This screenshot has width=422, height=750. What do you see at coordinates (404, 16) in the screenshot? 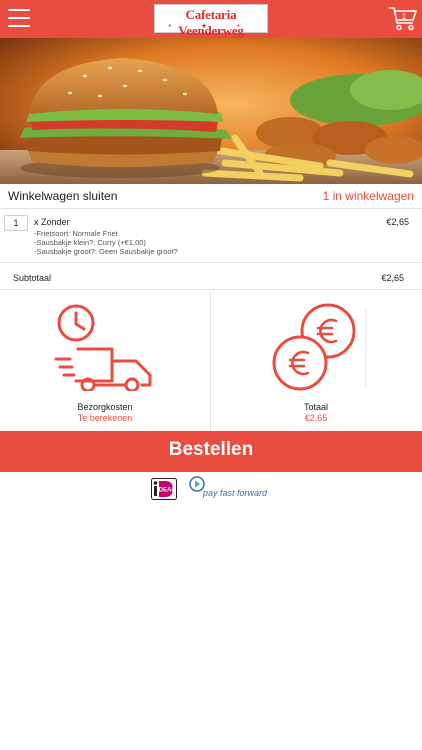
I see `cart-count-badge: 1` at bounding box center [404, 16].